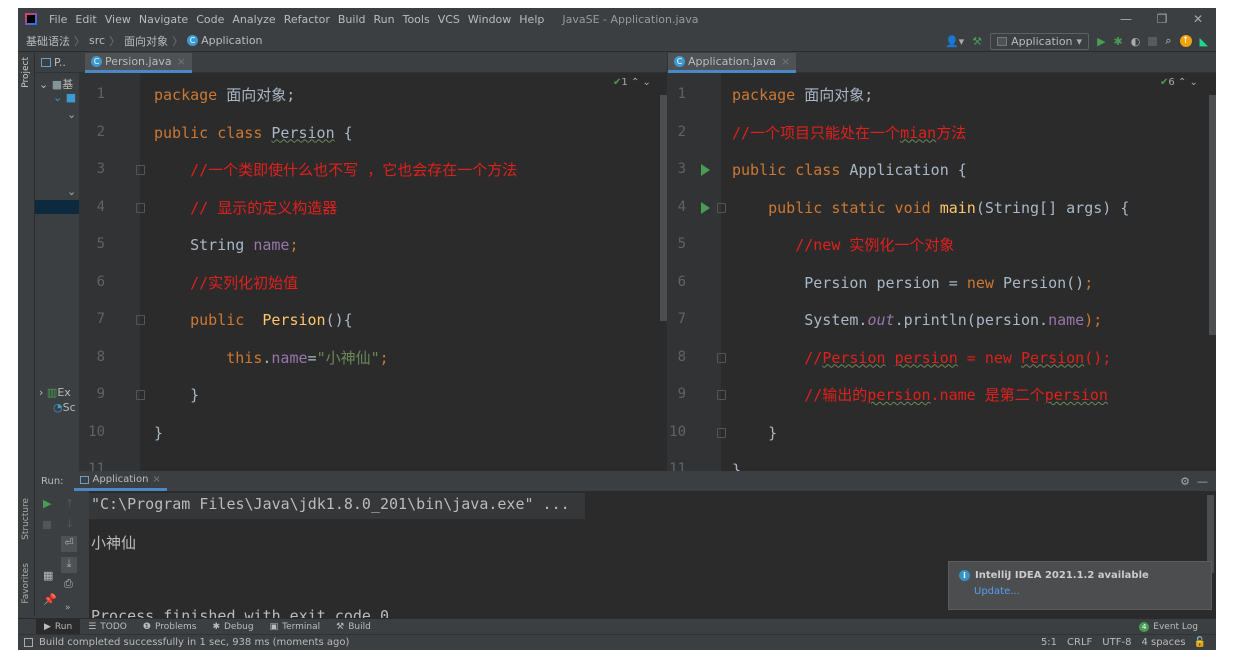  Describe the element at coordinates (1179, 82) in the screenshot. I see `inspection-widget: ✔6 ⌃ ⌄` at that location.